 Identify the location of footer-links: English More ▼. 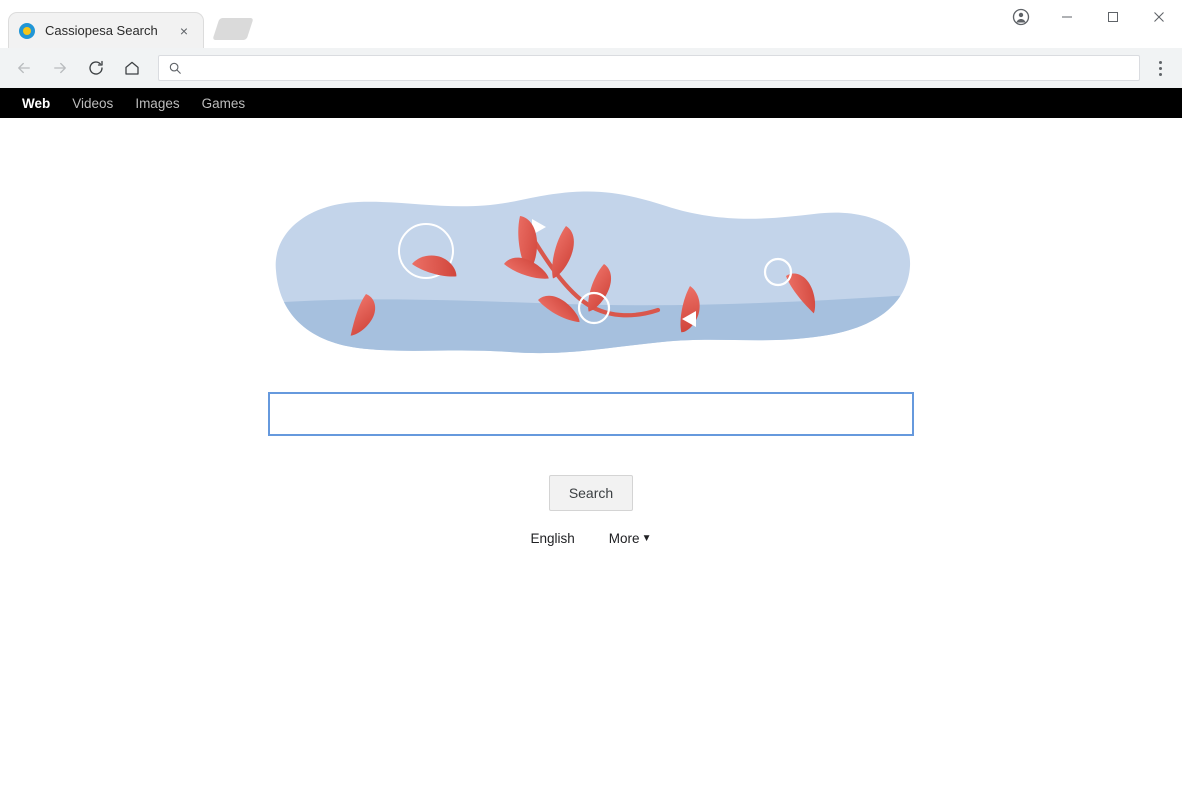
(591, 538).